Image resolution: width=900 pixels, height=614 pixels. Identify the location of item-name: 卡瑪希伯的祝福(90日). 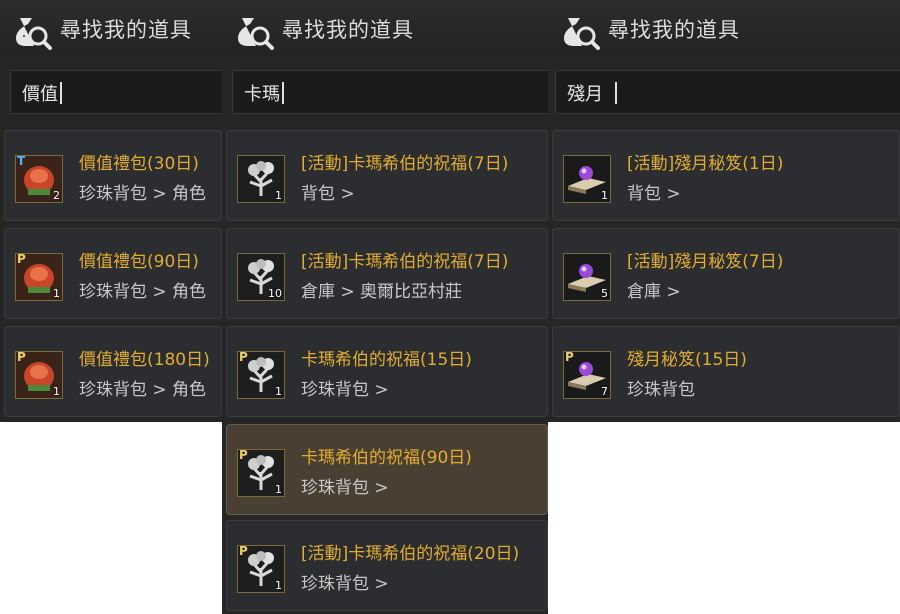
(386, 458).